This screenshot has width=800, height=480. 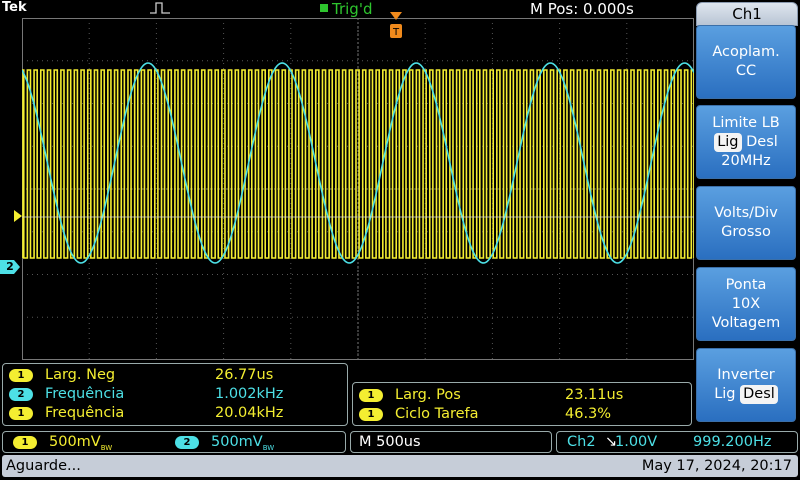 What do you see at coordinates (746, 160) in the screenshot?
I see `bandwidth-limit-value: 20MHz` at bounding box center [746, 160].